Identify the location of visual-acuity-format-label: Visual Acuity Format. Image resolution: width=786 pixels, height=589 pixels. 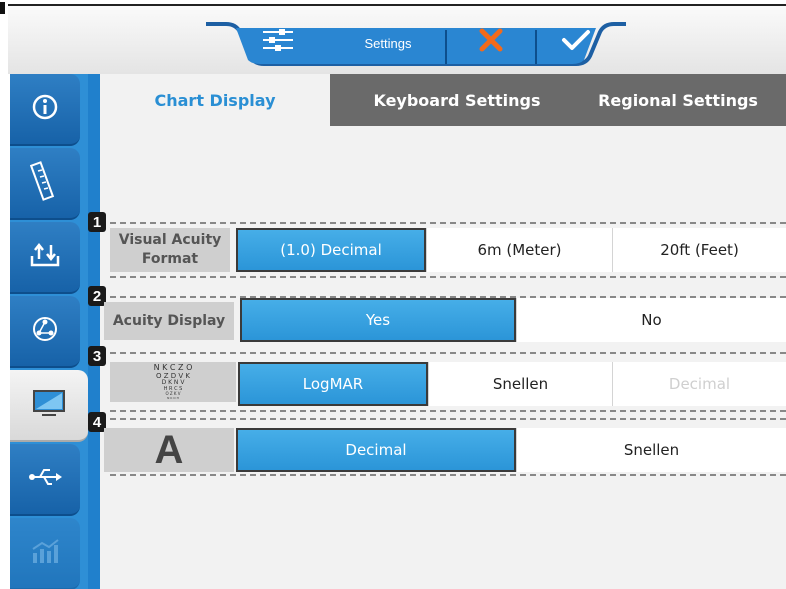
(170, 250).